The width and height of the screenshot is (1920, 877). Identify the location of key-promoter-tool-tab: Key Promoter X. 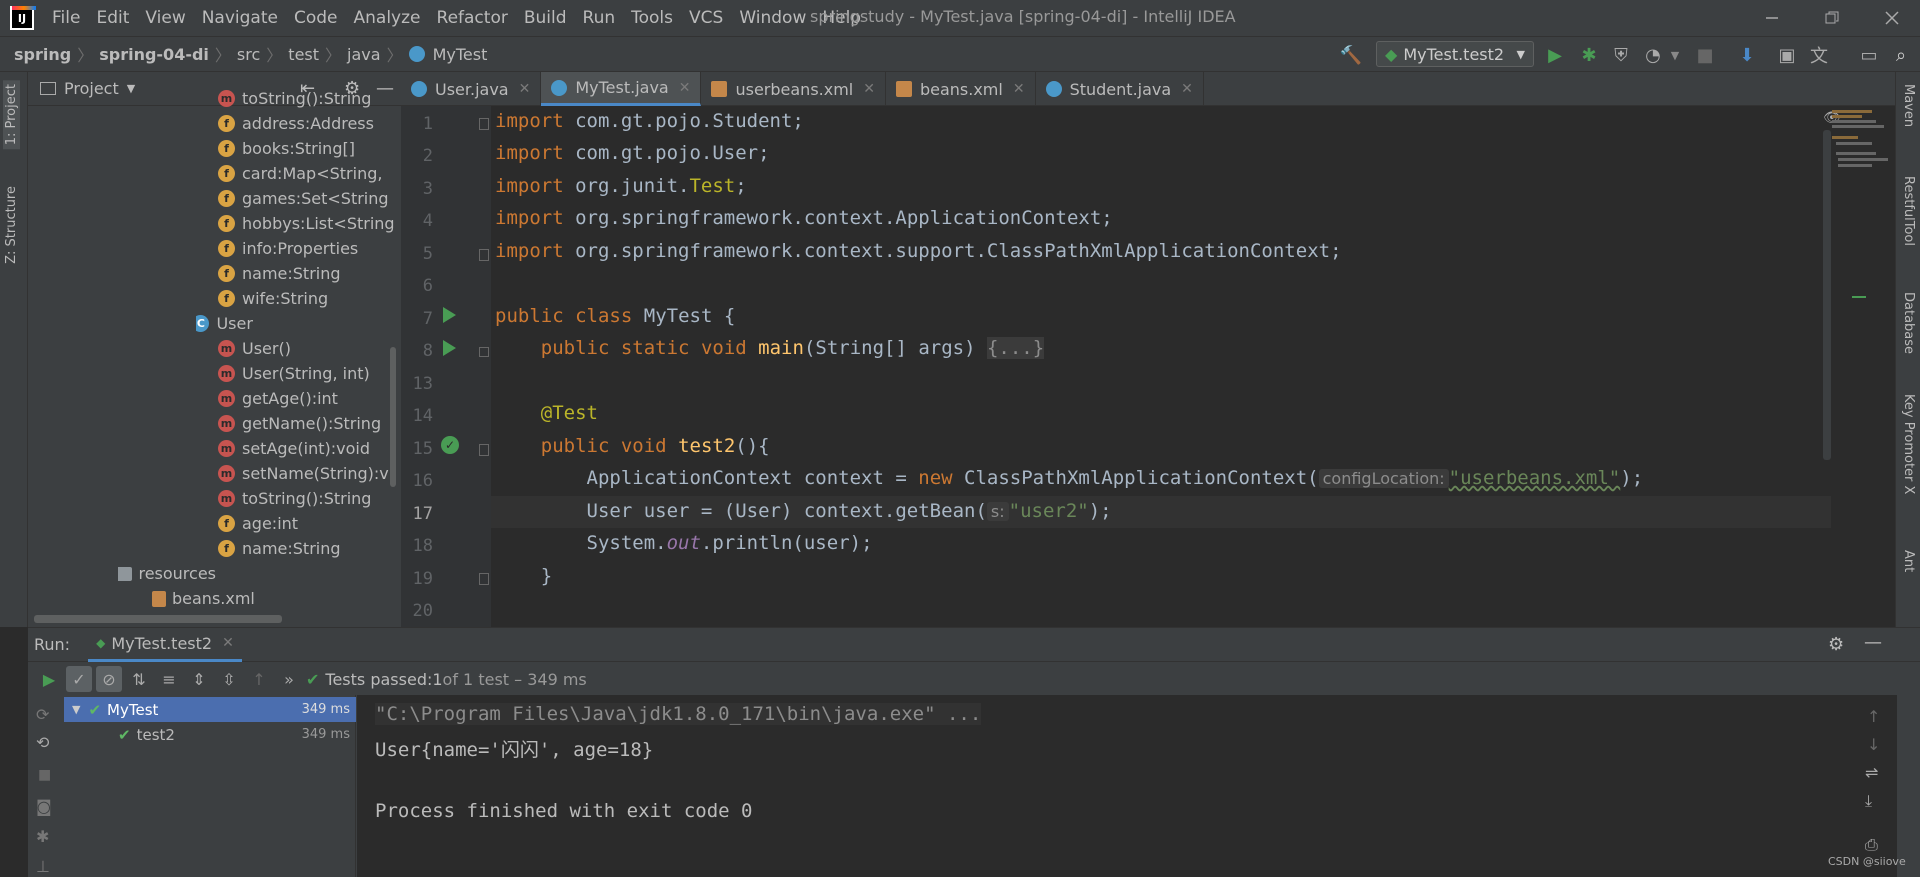
(1908, 444).